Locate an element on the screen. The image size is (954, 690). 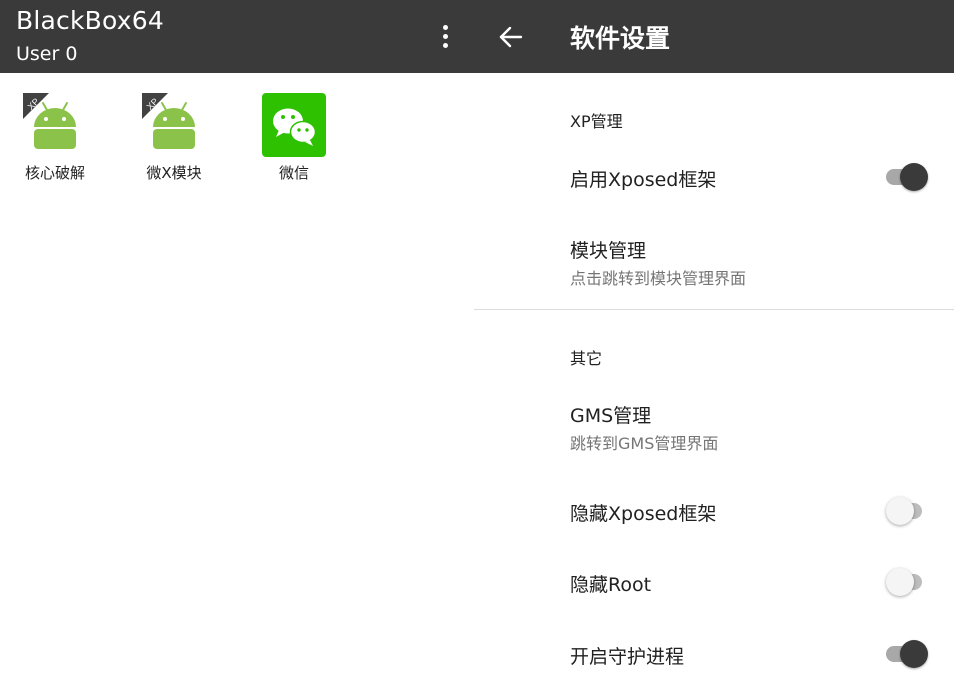
pref-daemon: 开启守护进程 is located at coordinates (714, 655).